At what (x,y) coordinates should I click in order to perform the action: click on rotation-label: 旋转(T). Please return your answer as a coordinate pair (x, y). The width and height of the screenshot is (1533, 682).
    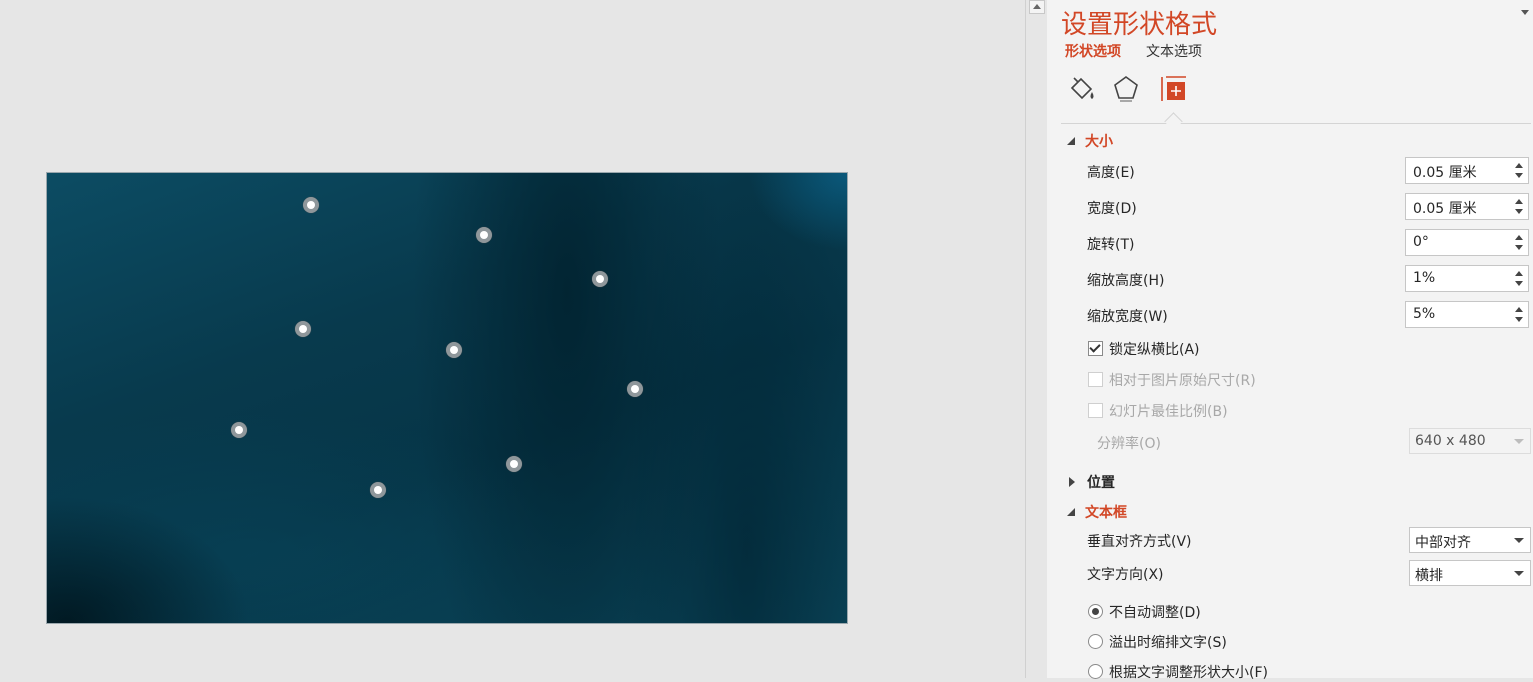
    Looking at the image, I should click on (1111, 245).